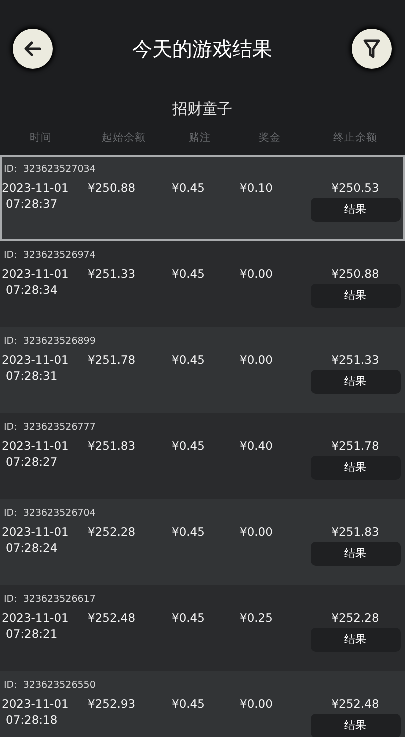 The height and width of the screenshot is (743, 405). What do you see at coordinates (49, 427) in the screenshot?
I see `record-id: ID: 323623526777` at bounding box center [49, 427].